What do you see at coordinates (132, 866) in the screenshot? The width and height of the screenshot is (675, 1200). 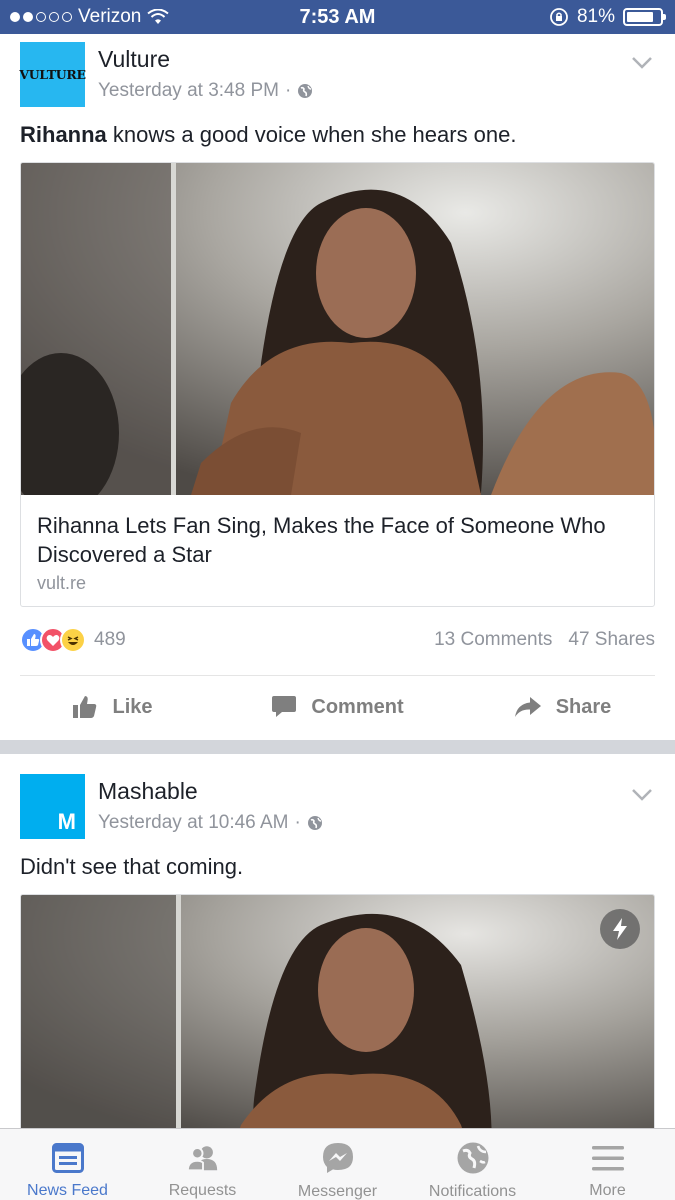 I see `post-text: Didn't see that coming.` at bounding box center [132, 866].